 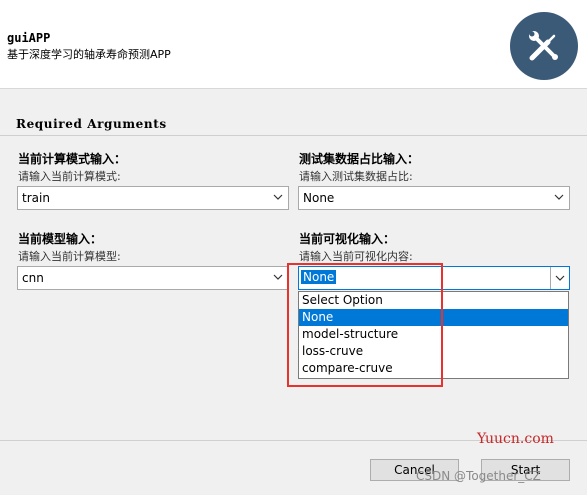 I want to click on test-ratio-select: None, so click(x=434, y=198).